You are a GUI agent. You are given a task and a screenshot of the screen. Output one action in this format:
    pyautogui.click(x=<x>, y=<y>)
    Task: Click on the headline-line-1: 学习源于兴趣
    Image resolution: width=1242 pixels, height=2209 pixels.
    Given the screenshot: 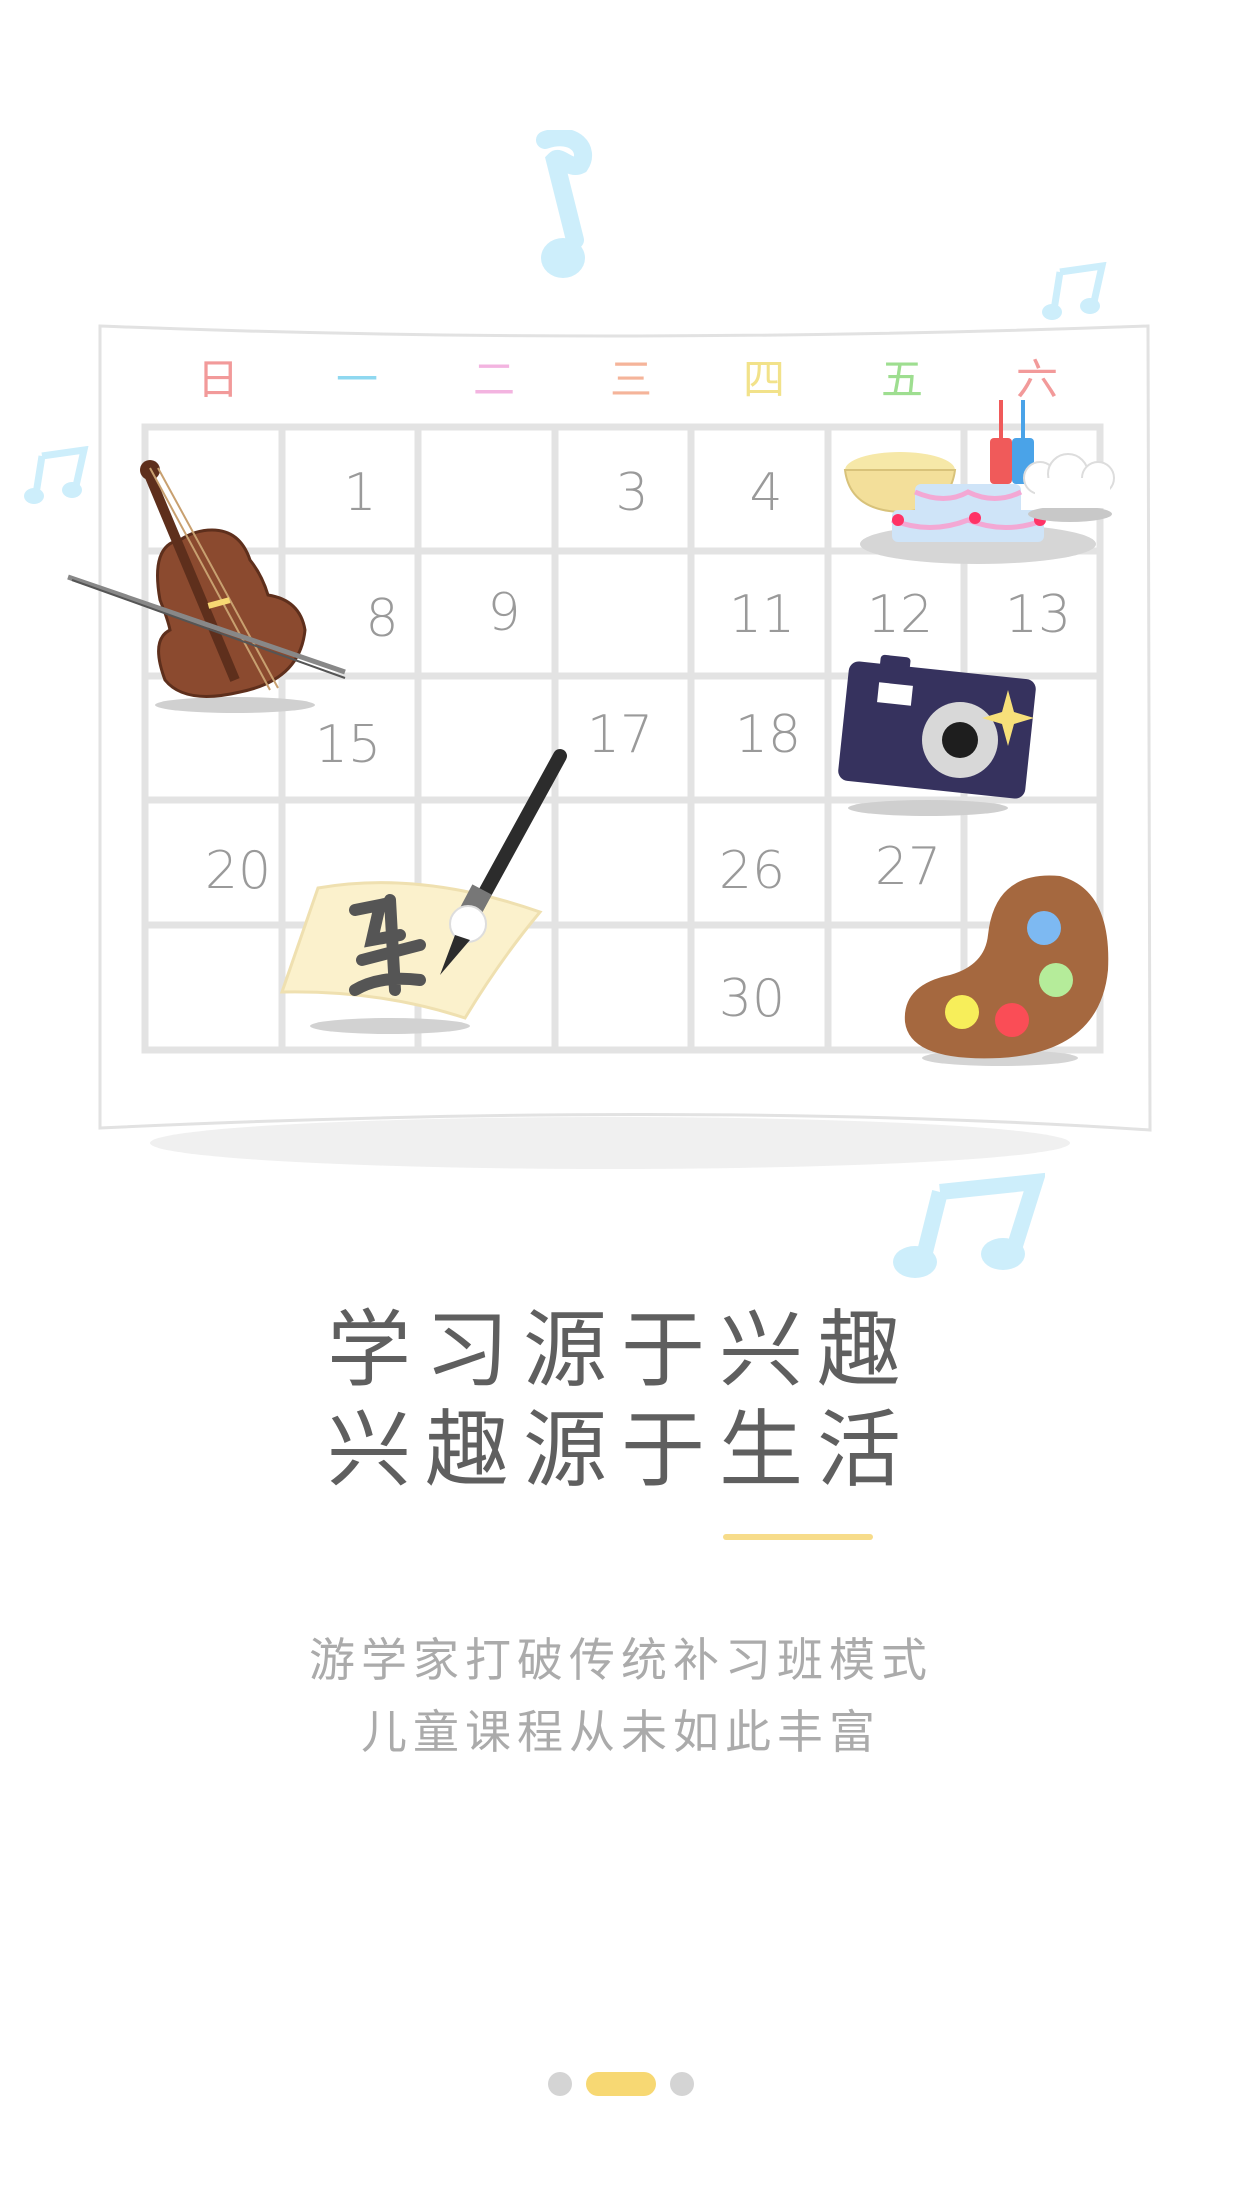 What is the action you would take?
    pyautogui.click(x=620, y=1350)
    